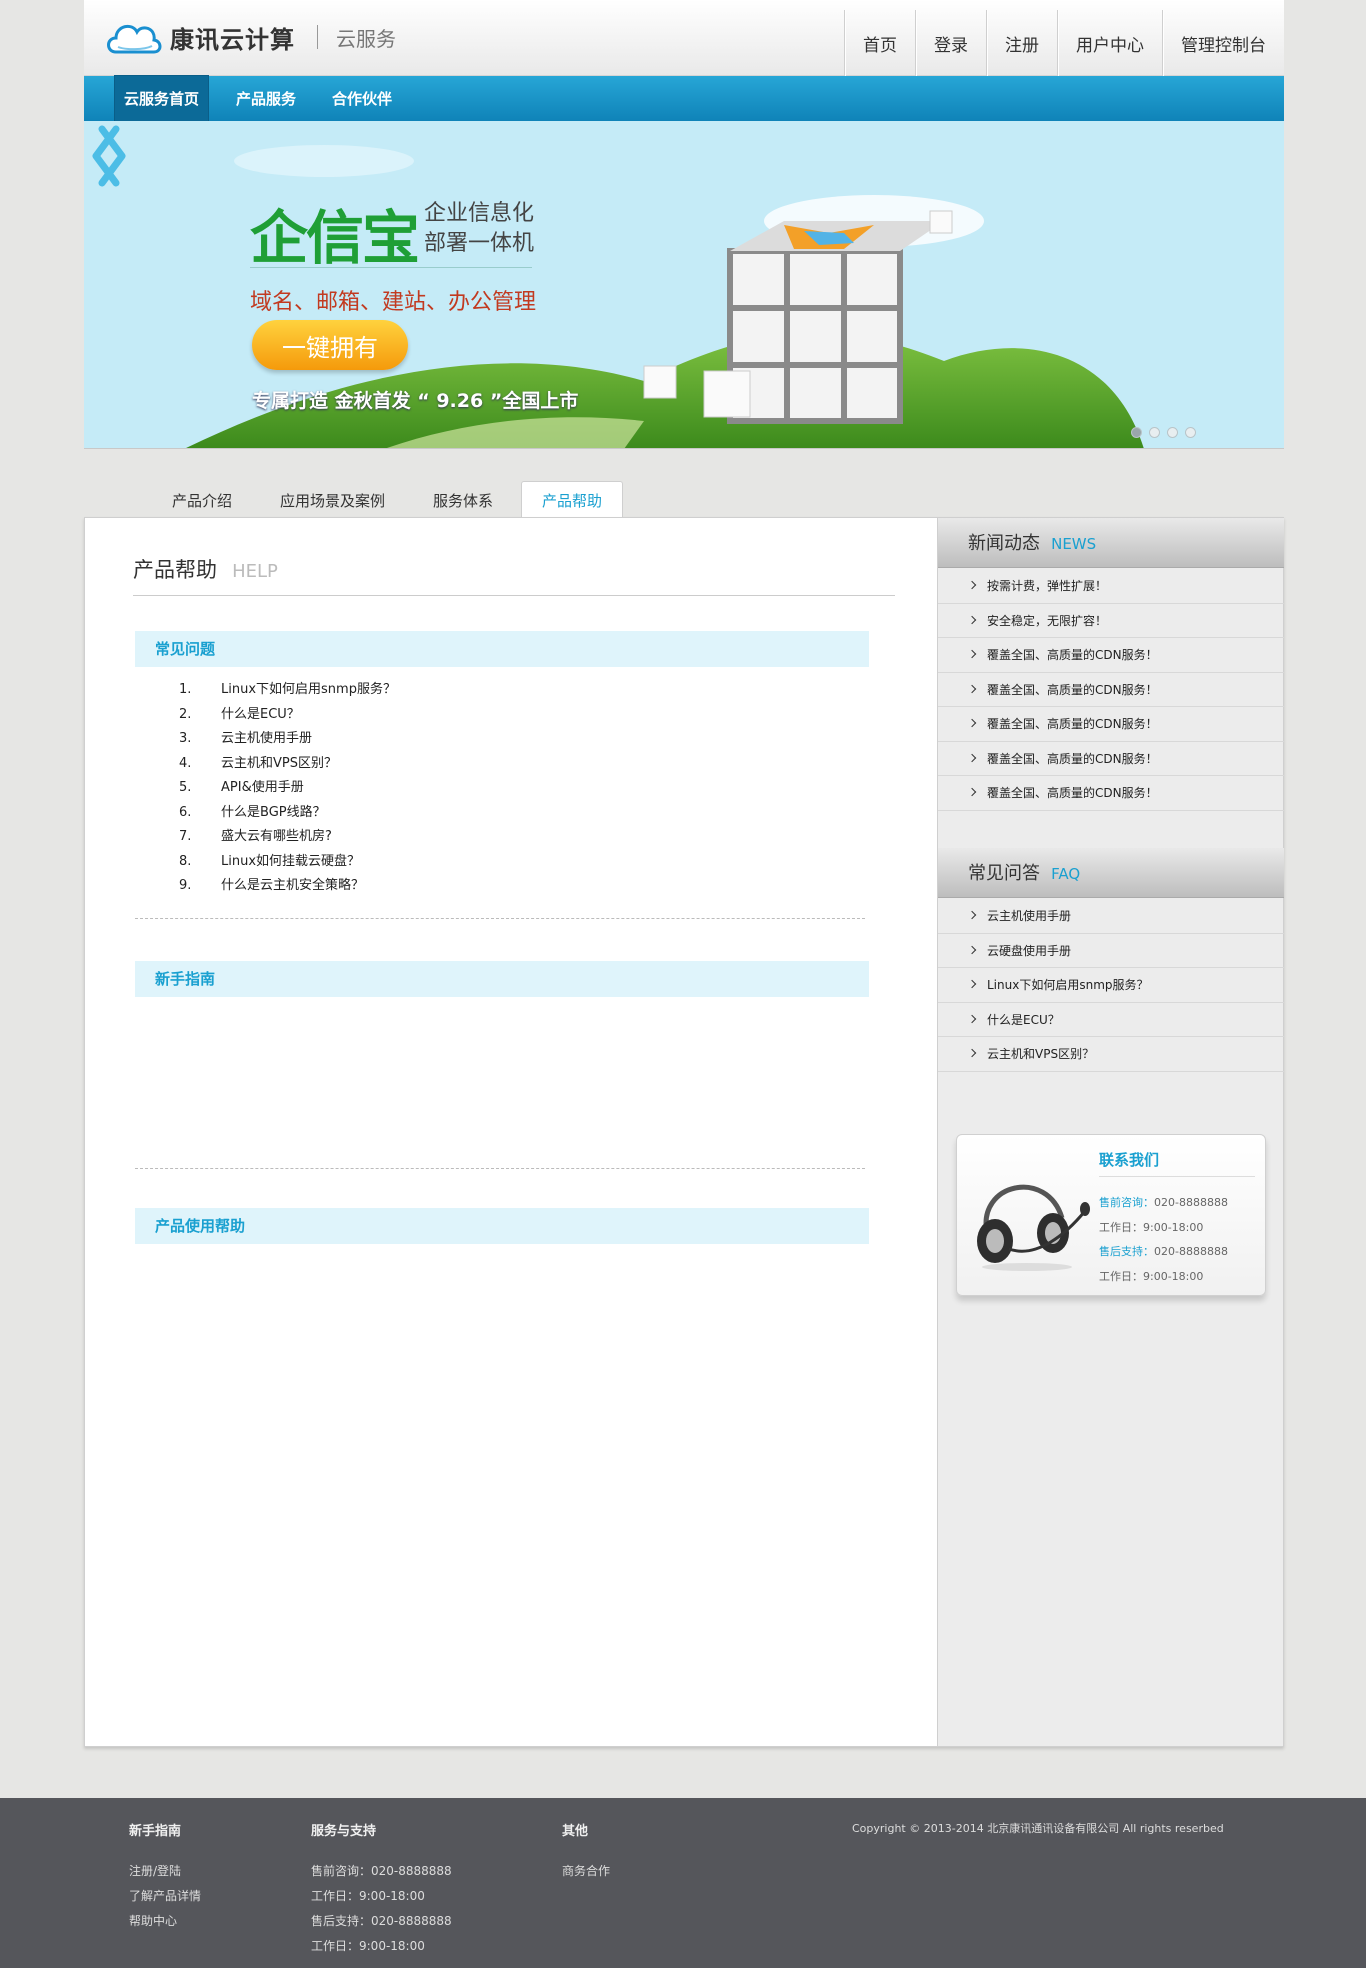 This screenshot has height=1968, width=1366. Describe the element at coordinates (1029, 916) in the screenshot. I see `faq-link-label: 云主机使用手册` at that location.